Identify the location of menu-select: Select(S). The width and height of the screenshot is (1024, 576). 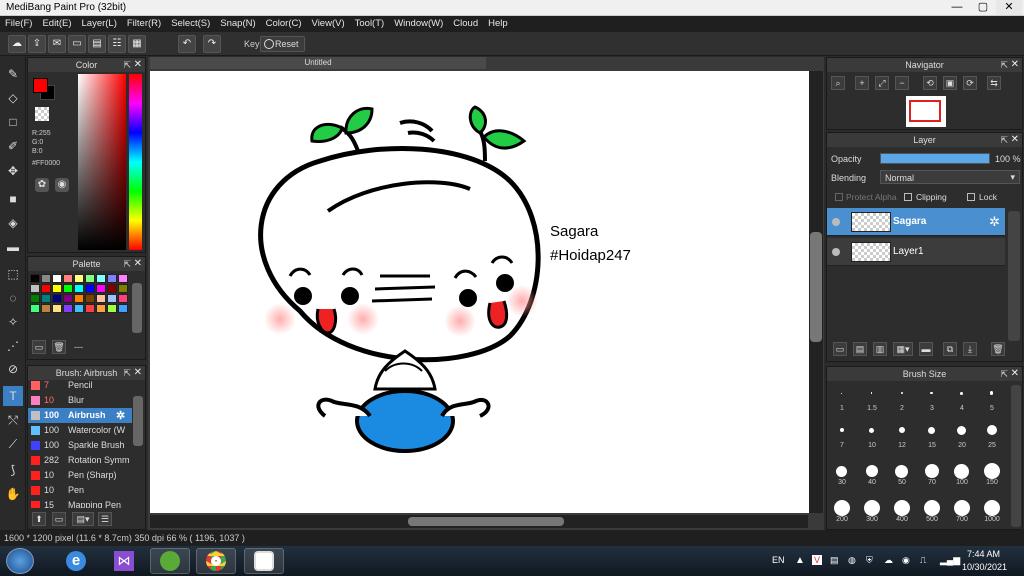
(190, 22).